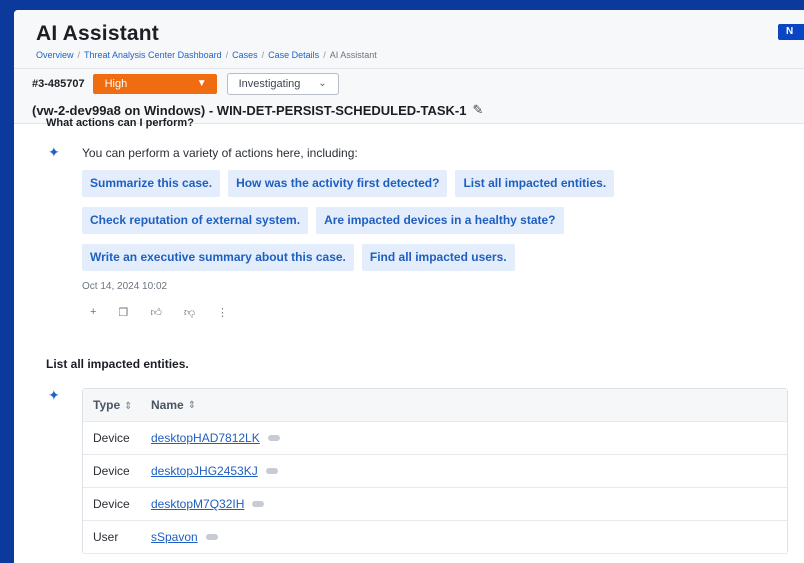 The image size is (804, 563). What do you see at coordinates (222, 312) in the screenshot?
I see `more-options-icon: ⋮` at bounding box center [222, 312].